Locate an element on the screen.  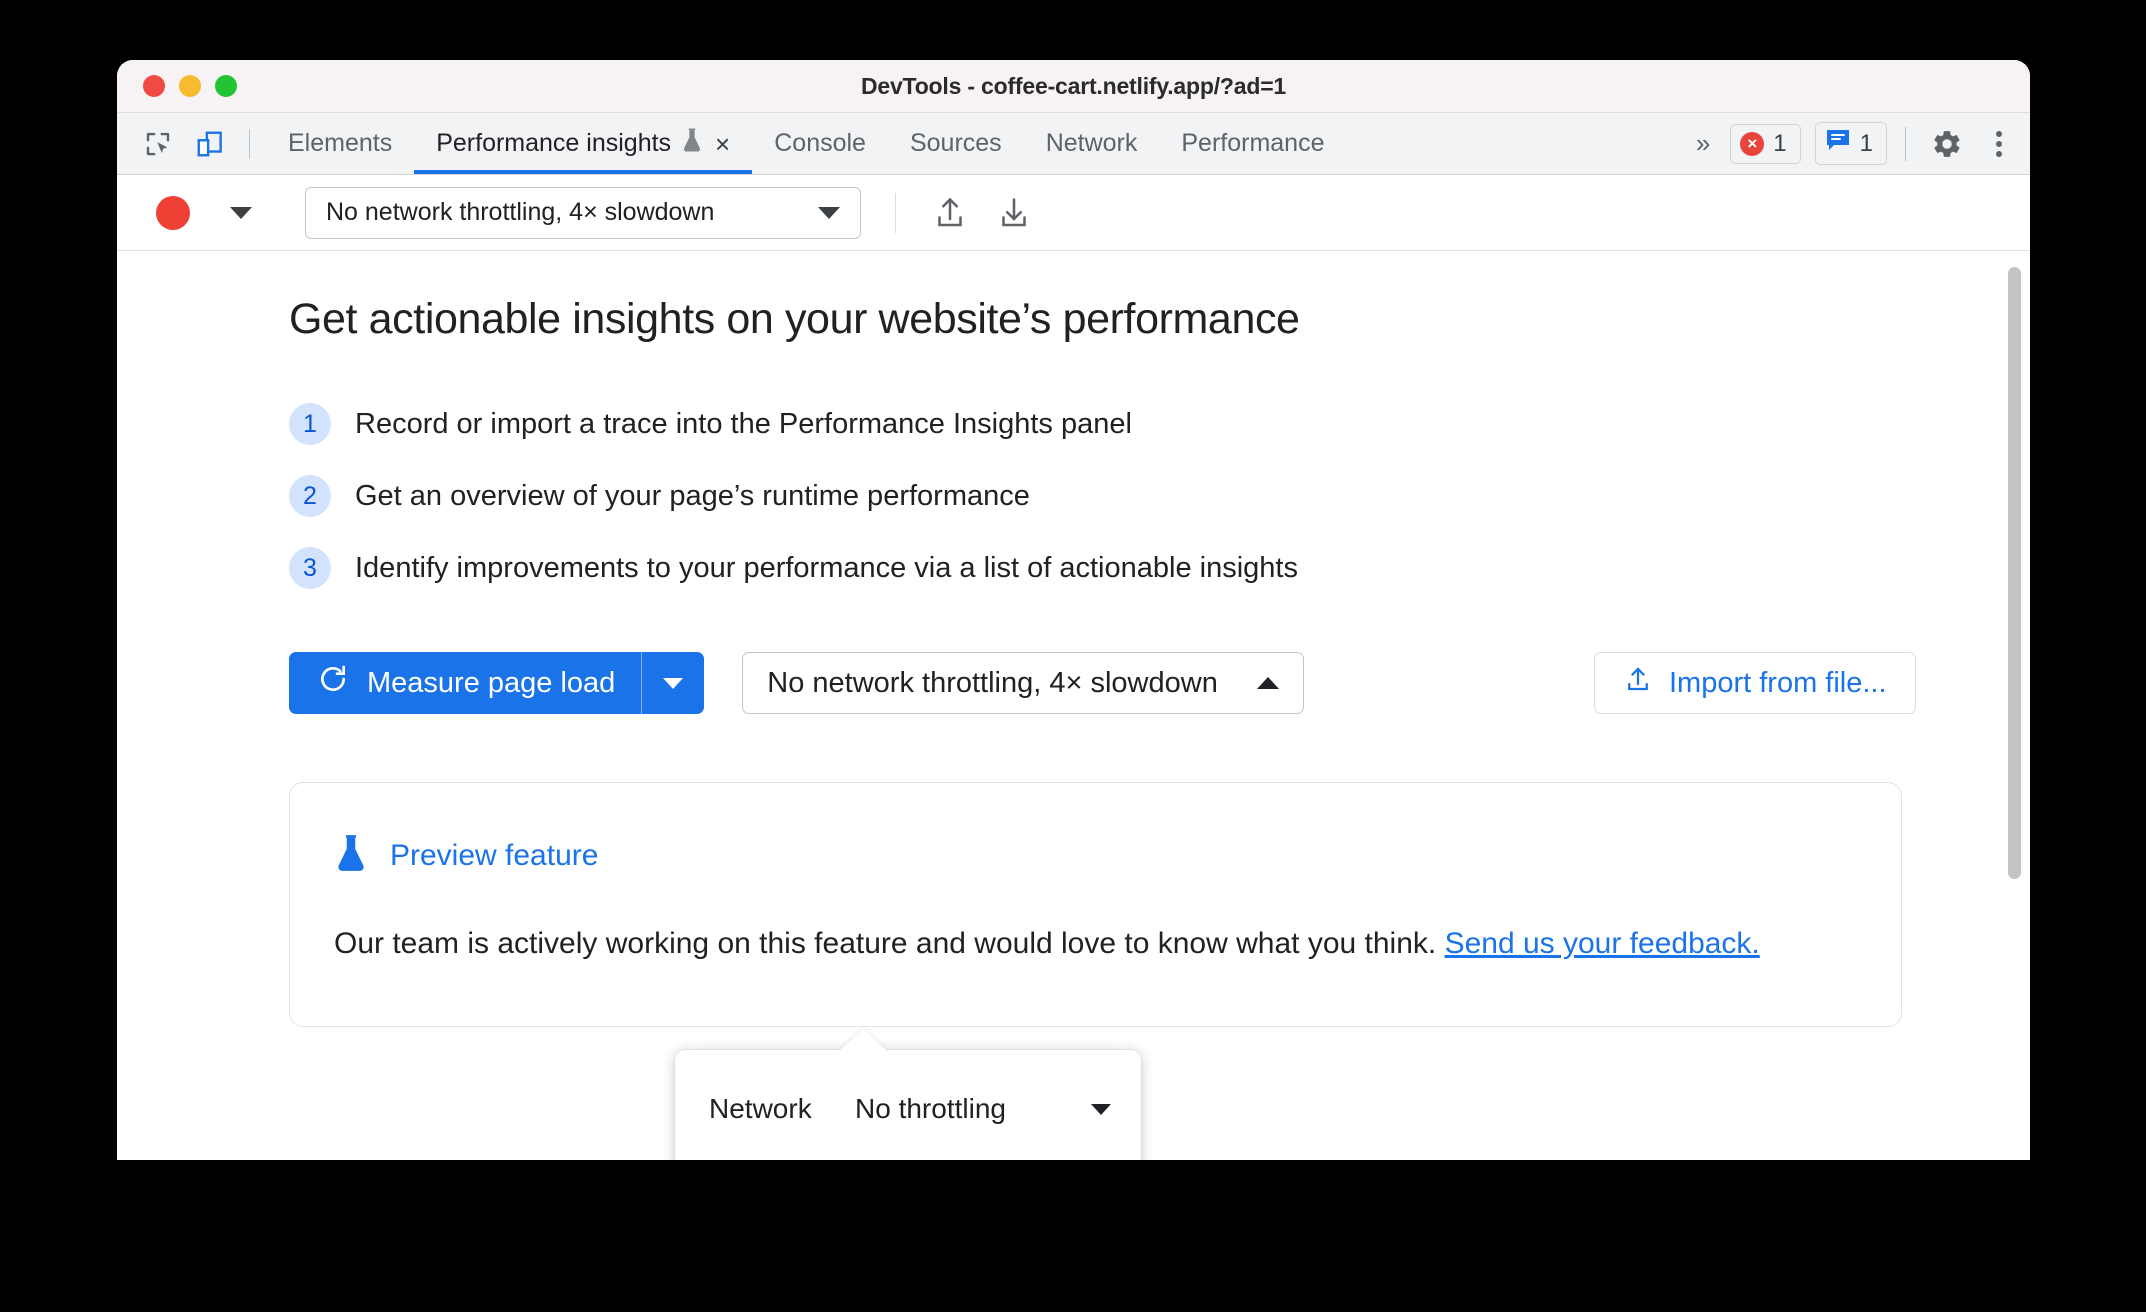
scrollbar-thumb is located at coordinates (2014, 573).